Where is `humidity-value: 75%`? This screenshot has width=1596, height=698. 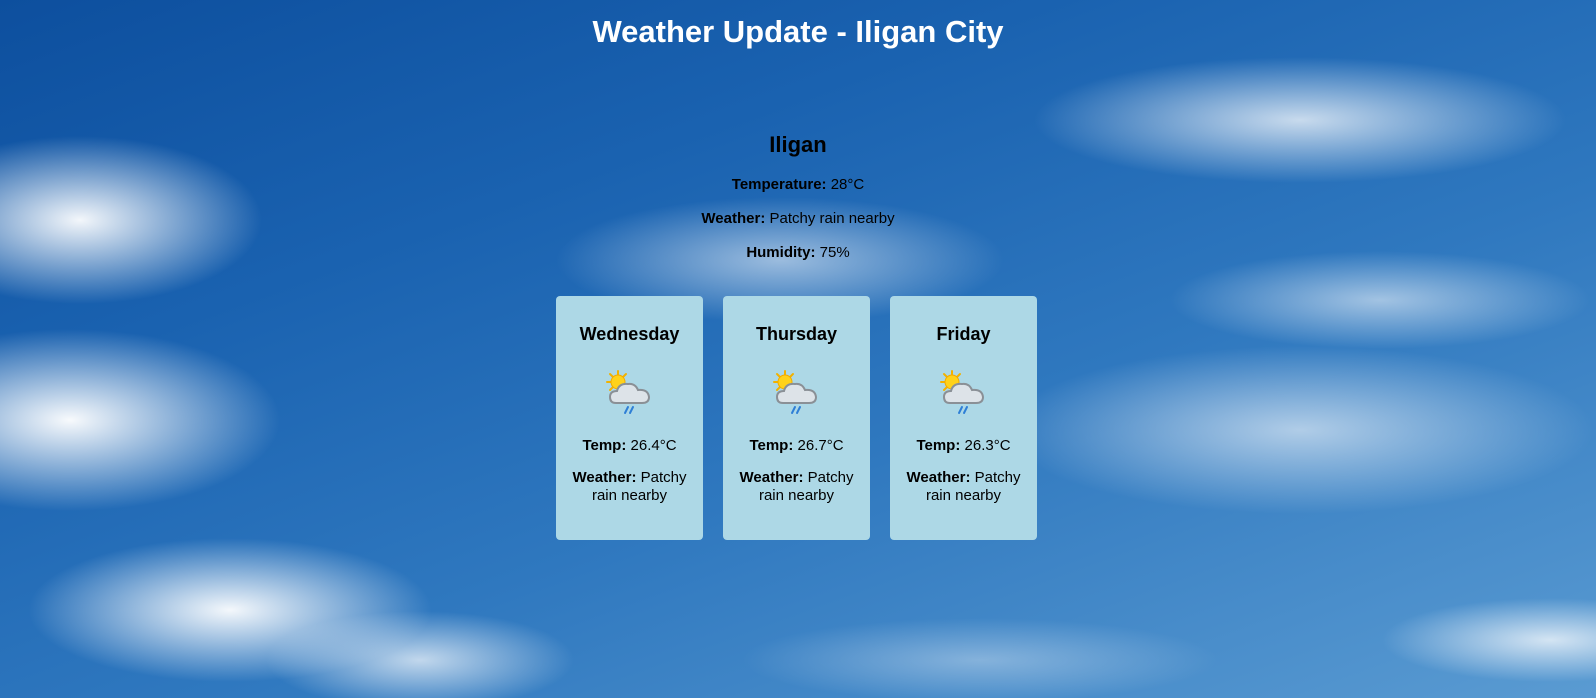
humidity-value: 75% is located at coordinates (834, 252).